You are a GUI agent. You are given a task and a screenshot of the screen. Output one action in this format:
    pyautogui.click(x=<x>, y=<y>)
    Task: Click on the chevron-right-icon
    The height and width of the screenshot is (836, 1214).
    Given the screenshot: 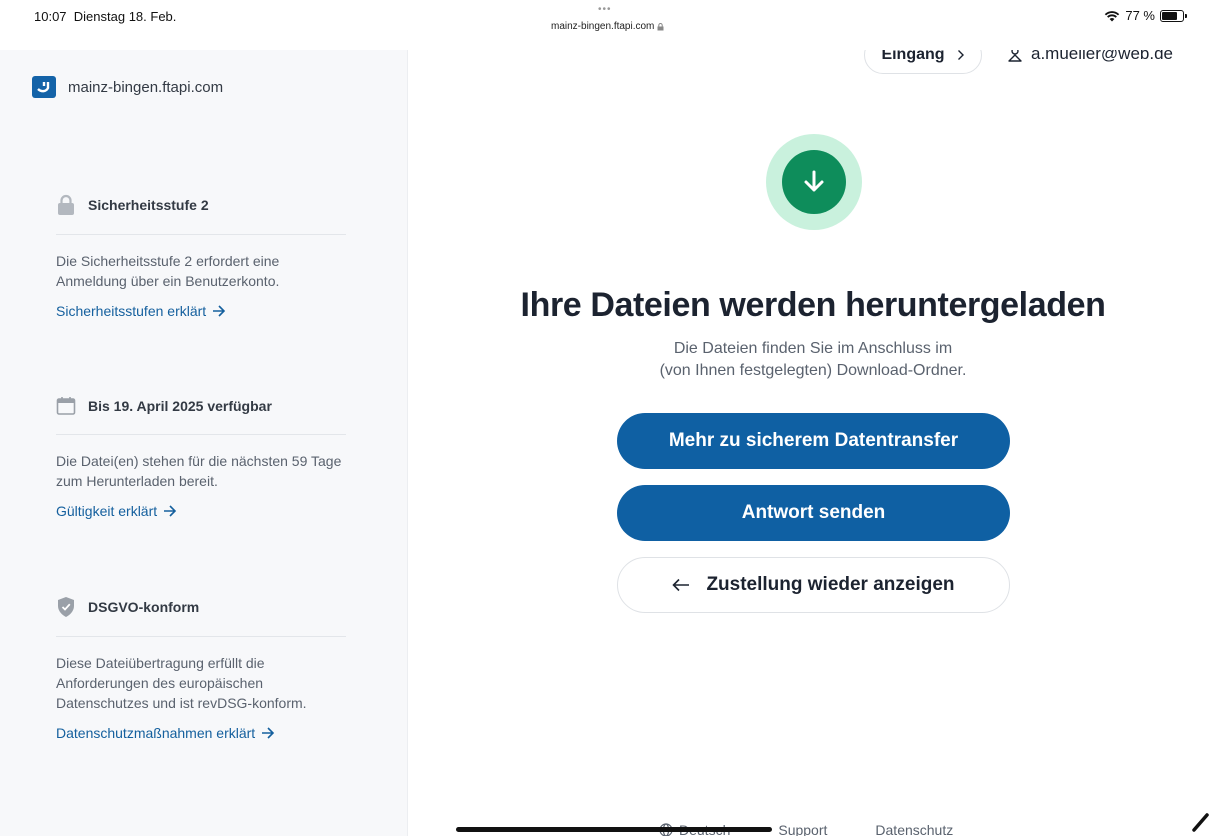 What is the action you would take?
    pyautogui.click(x=960, y=55)
    